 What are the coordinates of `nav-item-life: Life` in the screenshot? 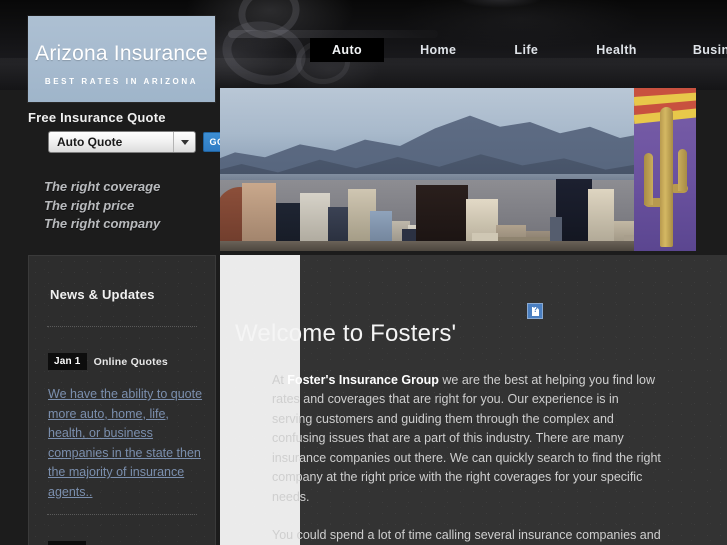 It's located at (526, 50).